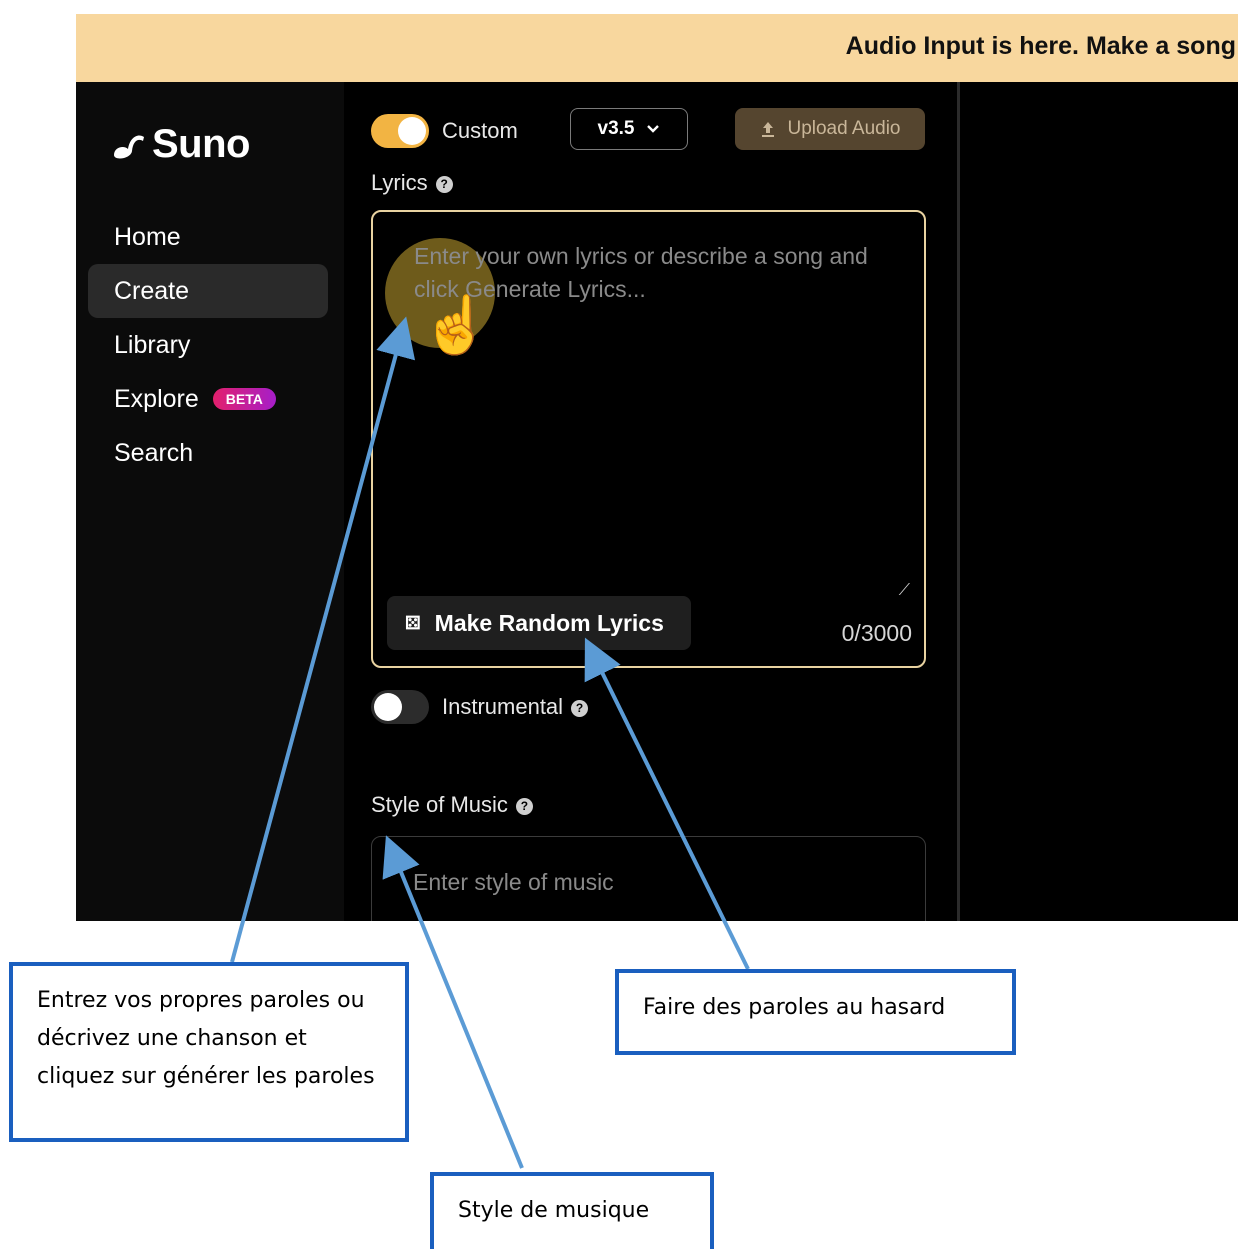 The image size is (1238, 1249). What do you see at coordinates (503, 706) in the screenshot?
I see `instrumental-label: Instrumental` at bounding box center [503, 706].